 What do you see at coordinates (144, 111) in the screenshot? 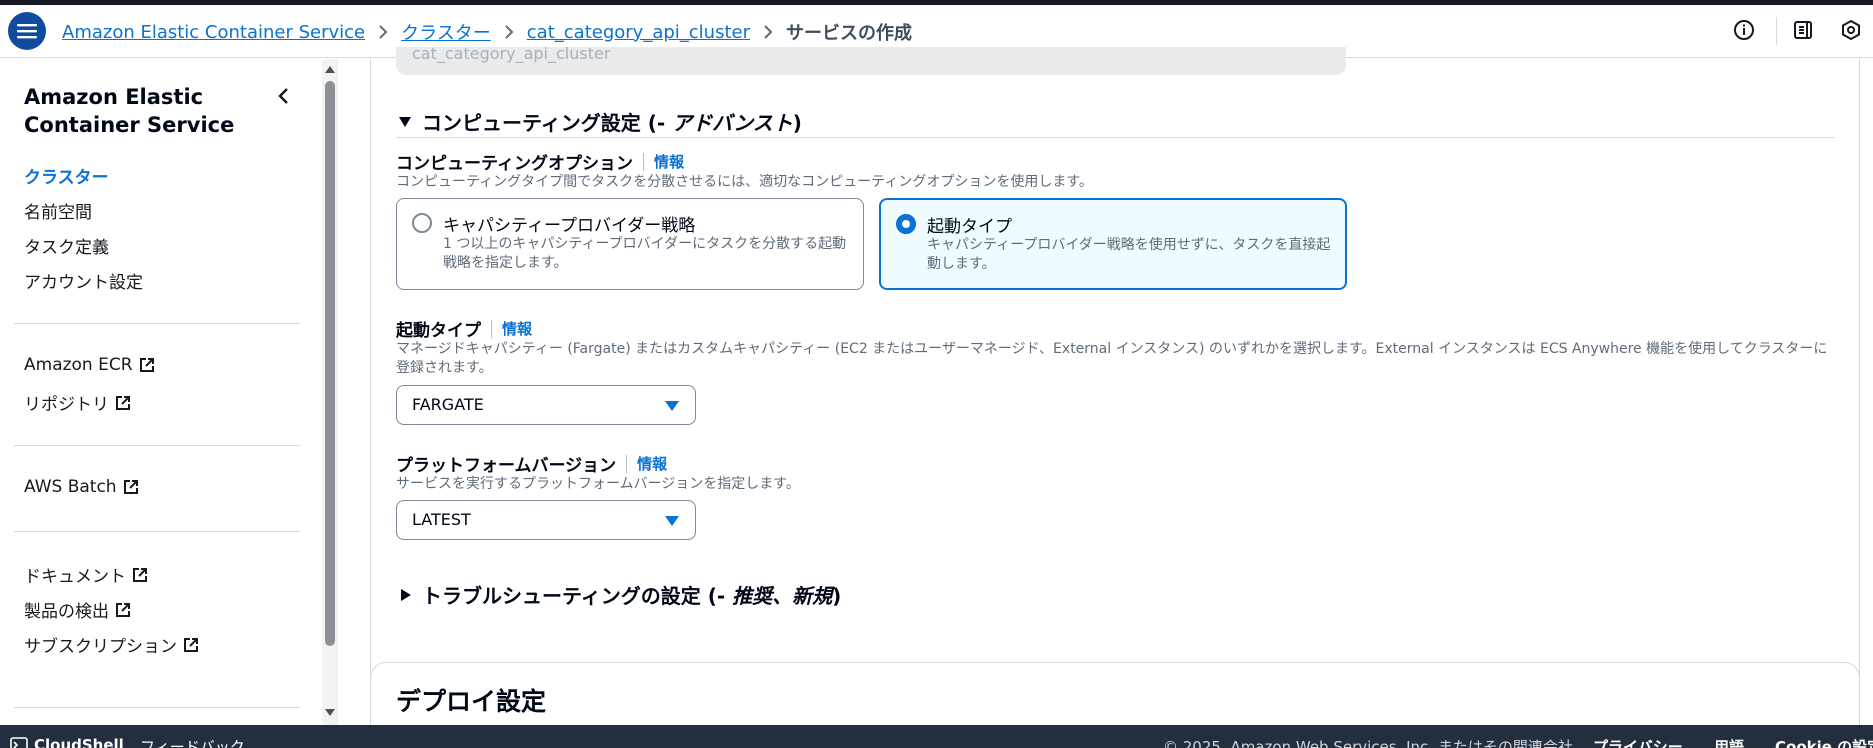
I see `sidebar-title: Amazon Elastic Container Service` at bounding box center [144, 111].